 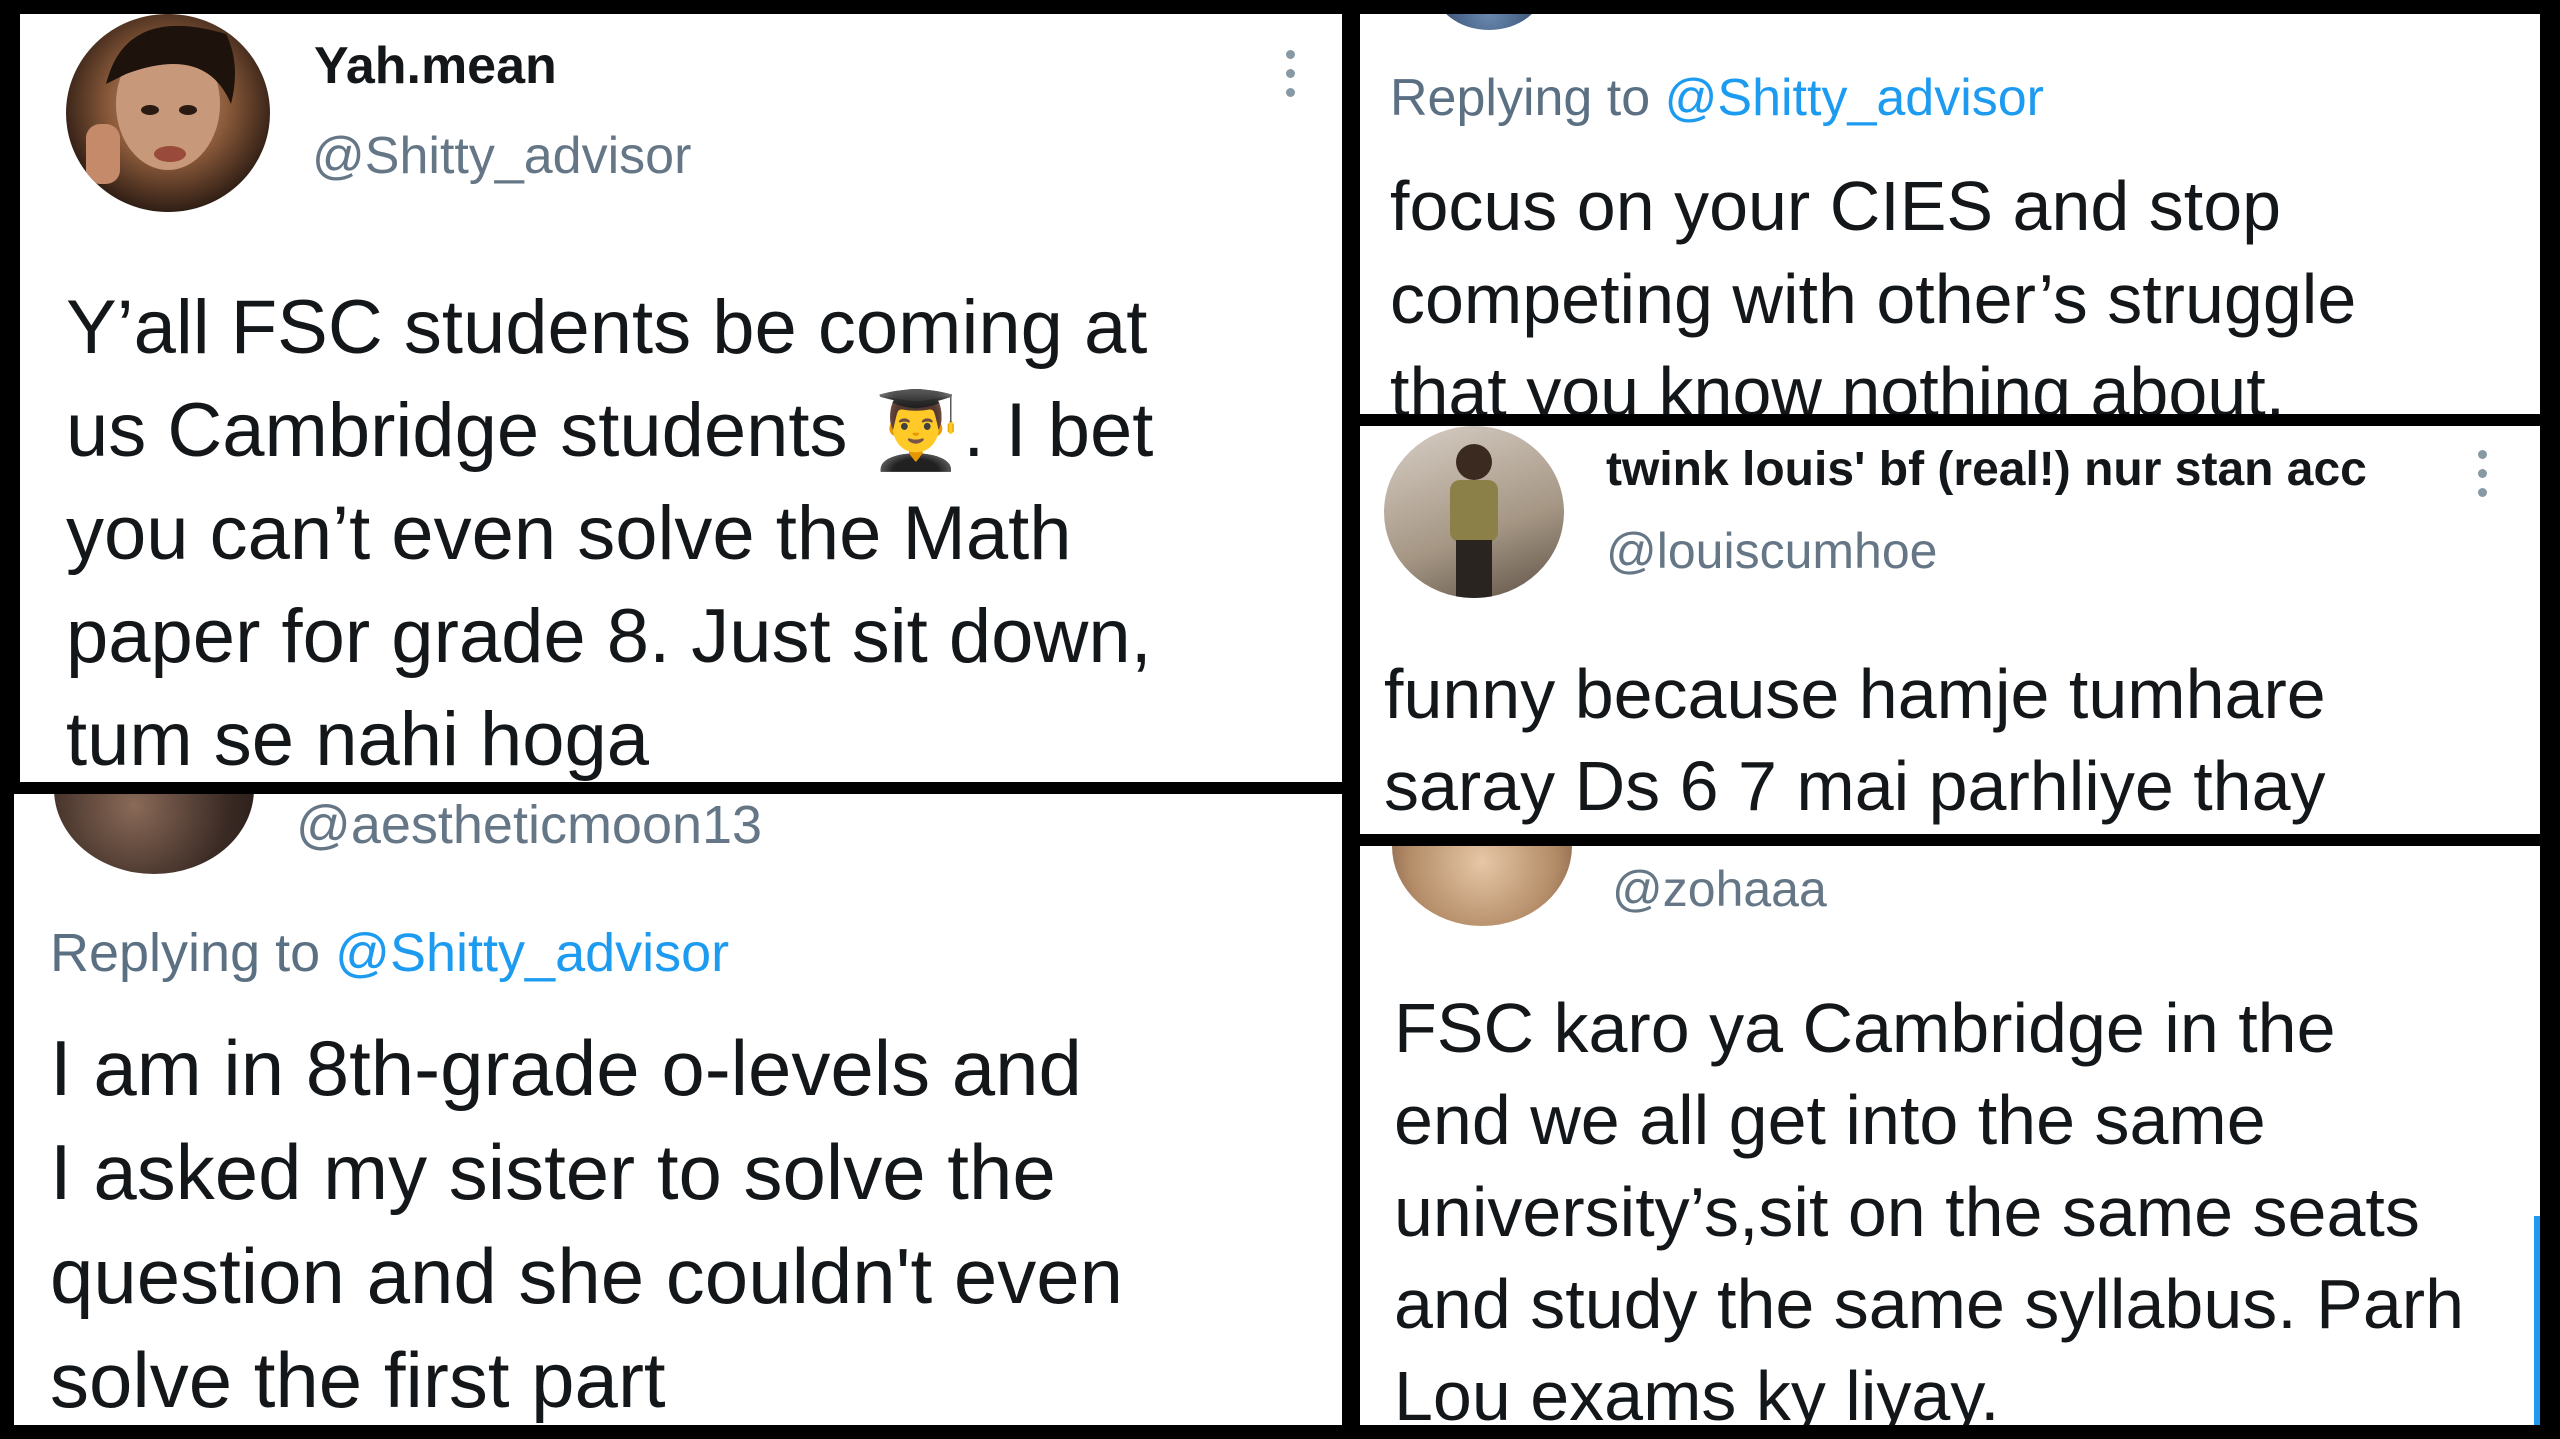 What do you see at coordinates (1986, 469) in the screenshot?
I see `display-name: twink louis' bf (real!) nur stan acc` at bounding box center [1986, 469].